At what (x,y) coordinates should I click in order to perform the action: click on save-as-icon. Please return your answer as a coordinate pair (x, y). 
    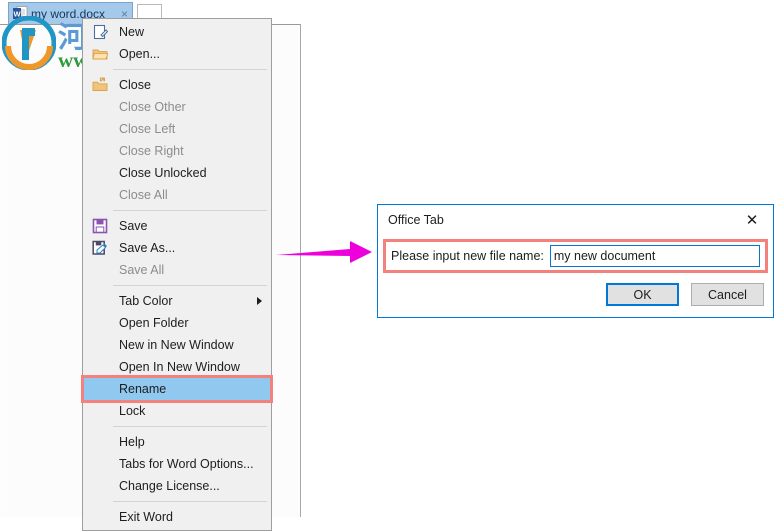
    Looking at the image, I should click on (100, 248).